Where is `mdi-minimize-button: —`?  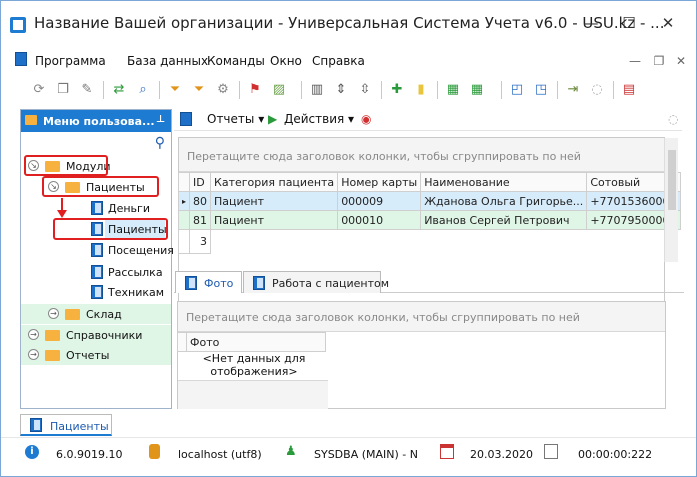 mdi-minimize-button: — is located at coordinates (635, 61).